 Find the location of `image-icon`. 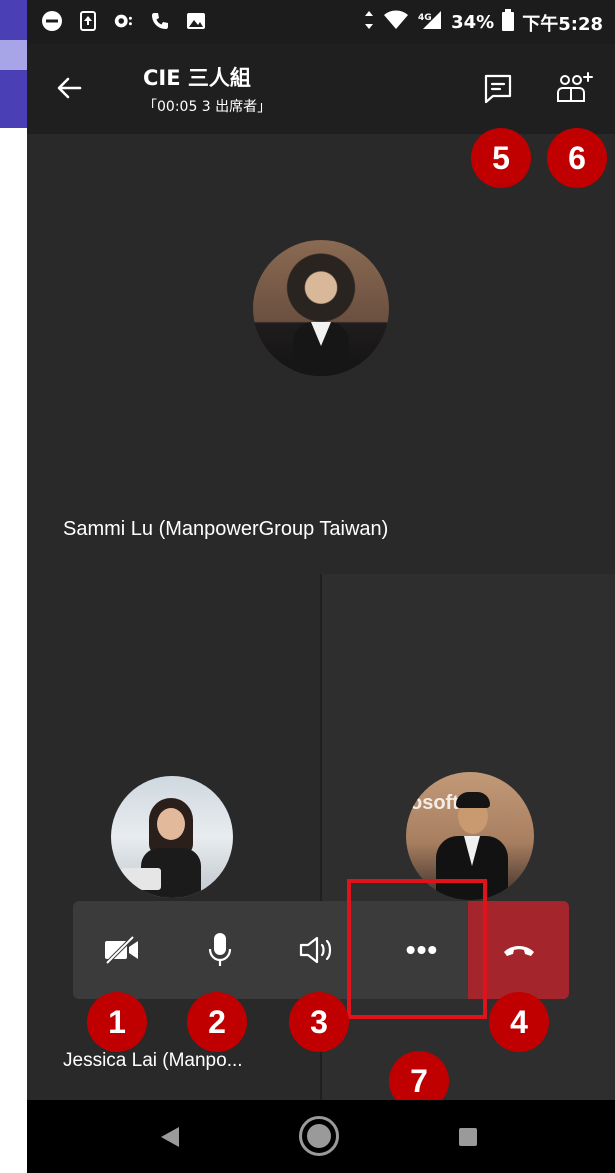

image-icon is located at coordinates (196, 21).